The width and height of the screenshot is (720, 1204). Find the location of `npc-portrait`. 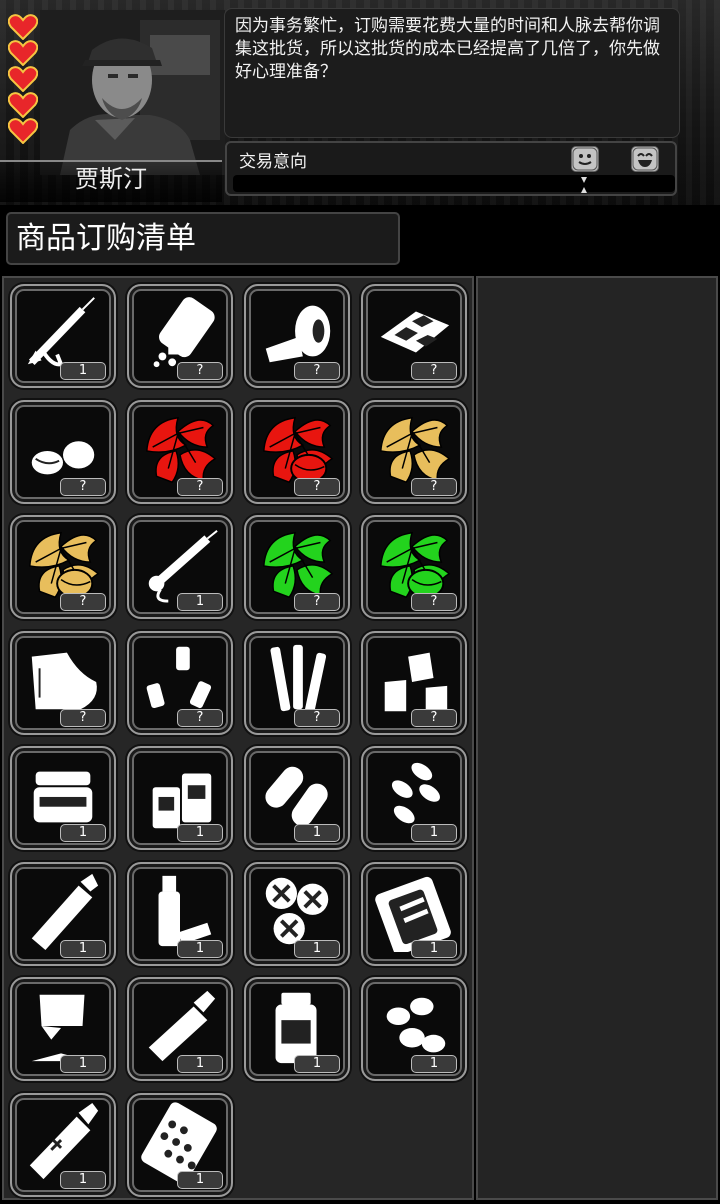

npc-portrait is located at coordinates (132, 92).